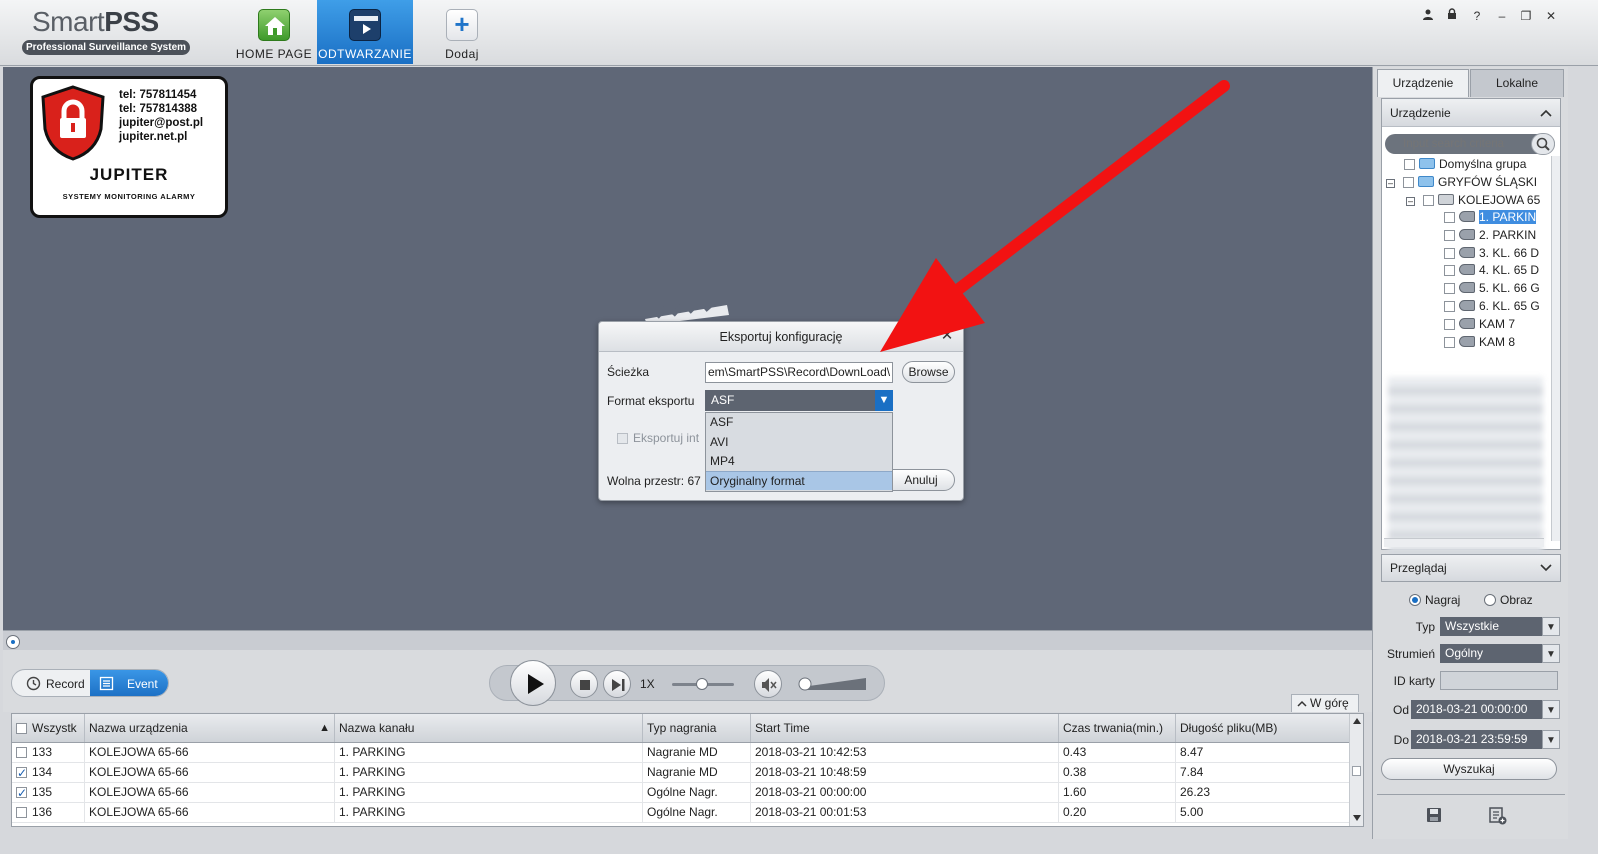 The height and width of the screenshot is (854, 1598). What do you see at coordinates (1546, 113) in the screenshot?
I see `chevron-up-icon` at bounding box center [1546, 113].